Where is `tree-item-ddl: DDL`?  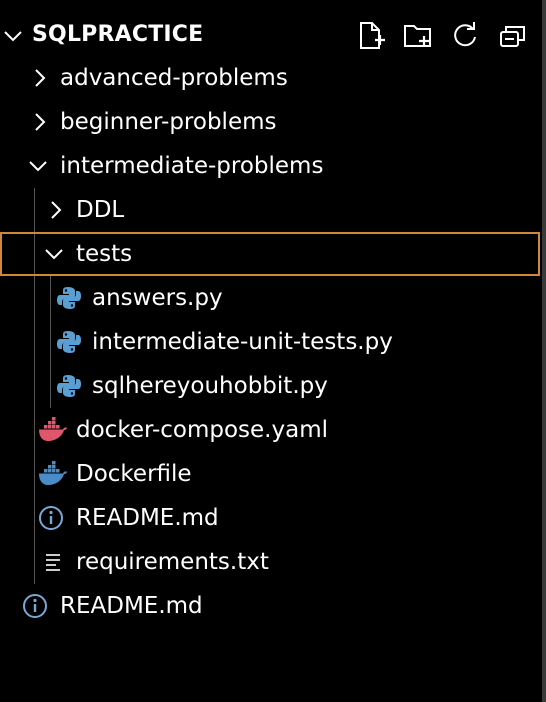 tree-item-ddl: DDL is located at coordinates (270, 210).